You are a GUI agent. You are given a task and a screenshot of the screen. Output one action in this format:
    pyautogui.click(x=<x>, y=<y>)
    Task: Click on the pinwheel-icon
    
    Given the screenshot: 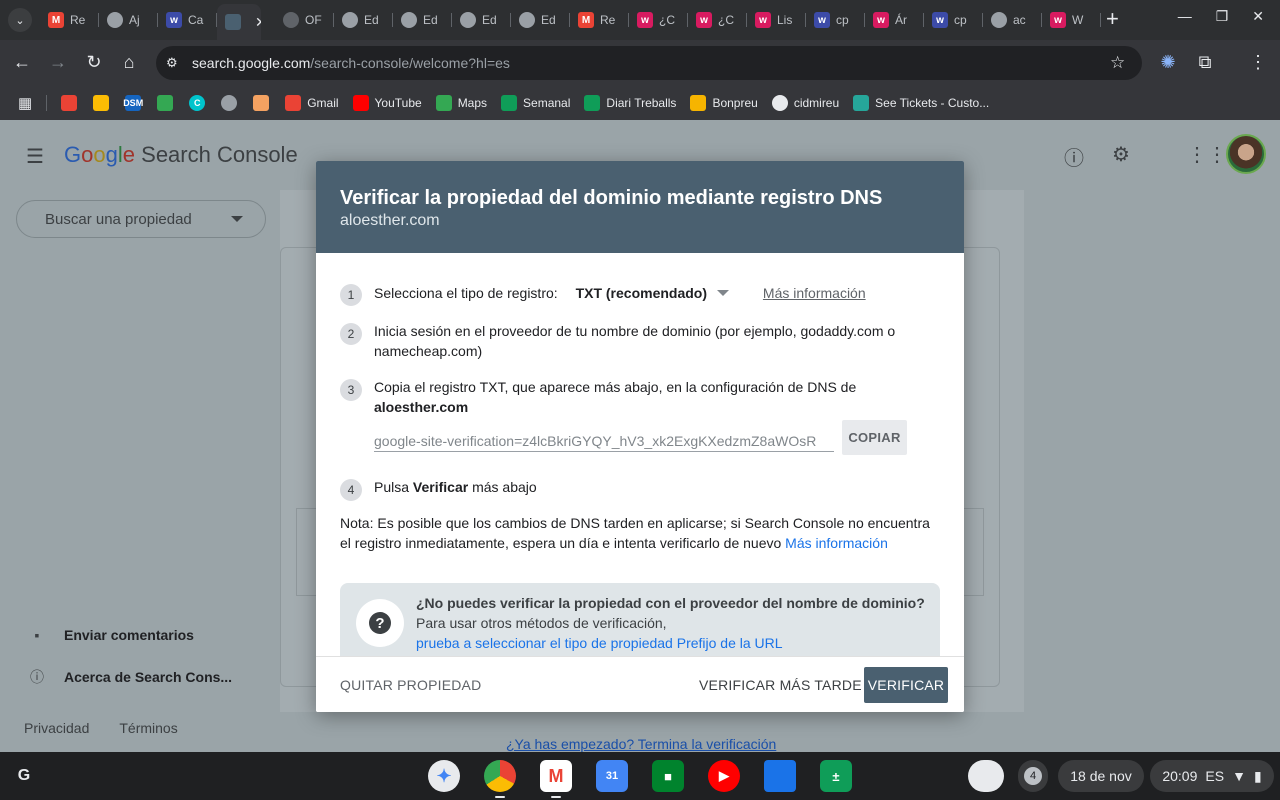 What is the action you would take?
    pyautogui.click(x=101, y=103)
    